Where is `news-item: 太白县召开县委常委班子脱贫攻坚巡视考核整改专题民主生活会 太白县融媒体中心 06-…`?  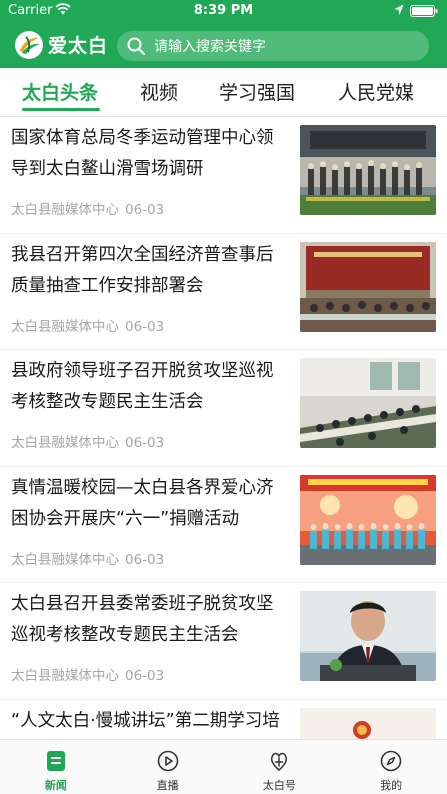 news-item: 太白县召开县委常委班子脱贫攻坚巡视考核整改专题民主生活会 太白县融媒体中心 06-… is located at coordinates (223, 641).